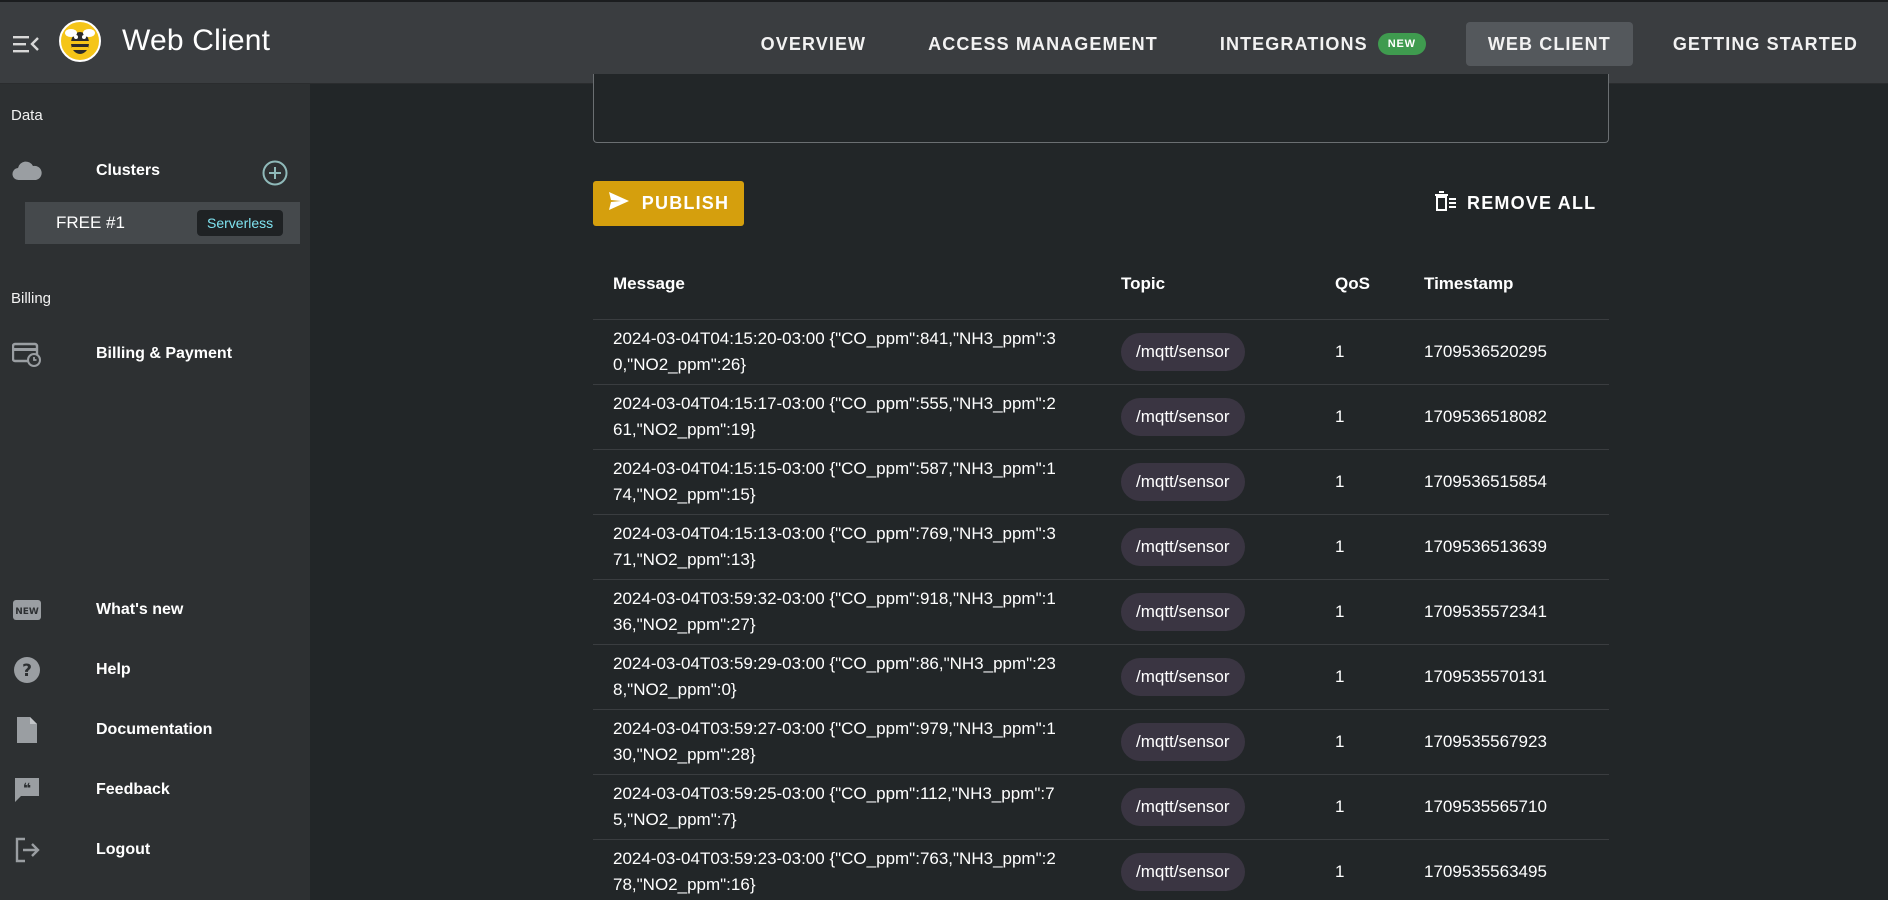  I want to click on sidebar-item-clusters-label: Clusters, so click(128, 170).